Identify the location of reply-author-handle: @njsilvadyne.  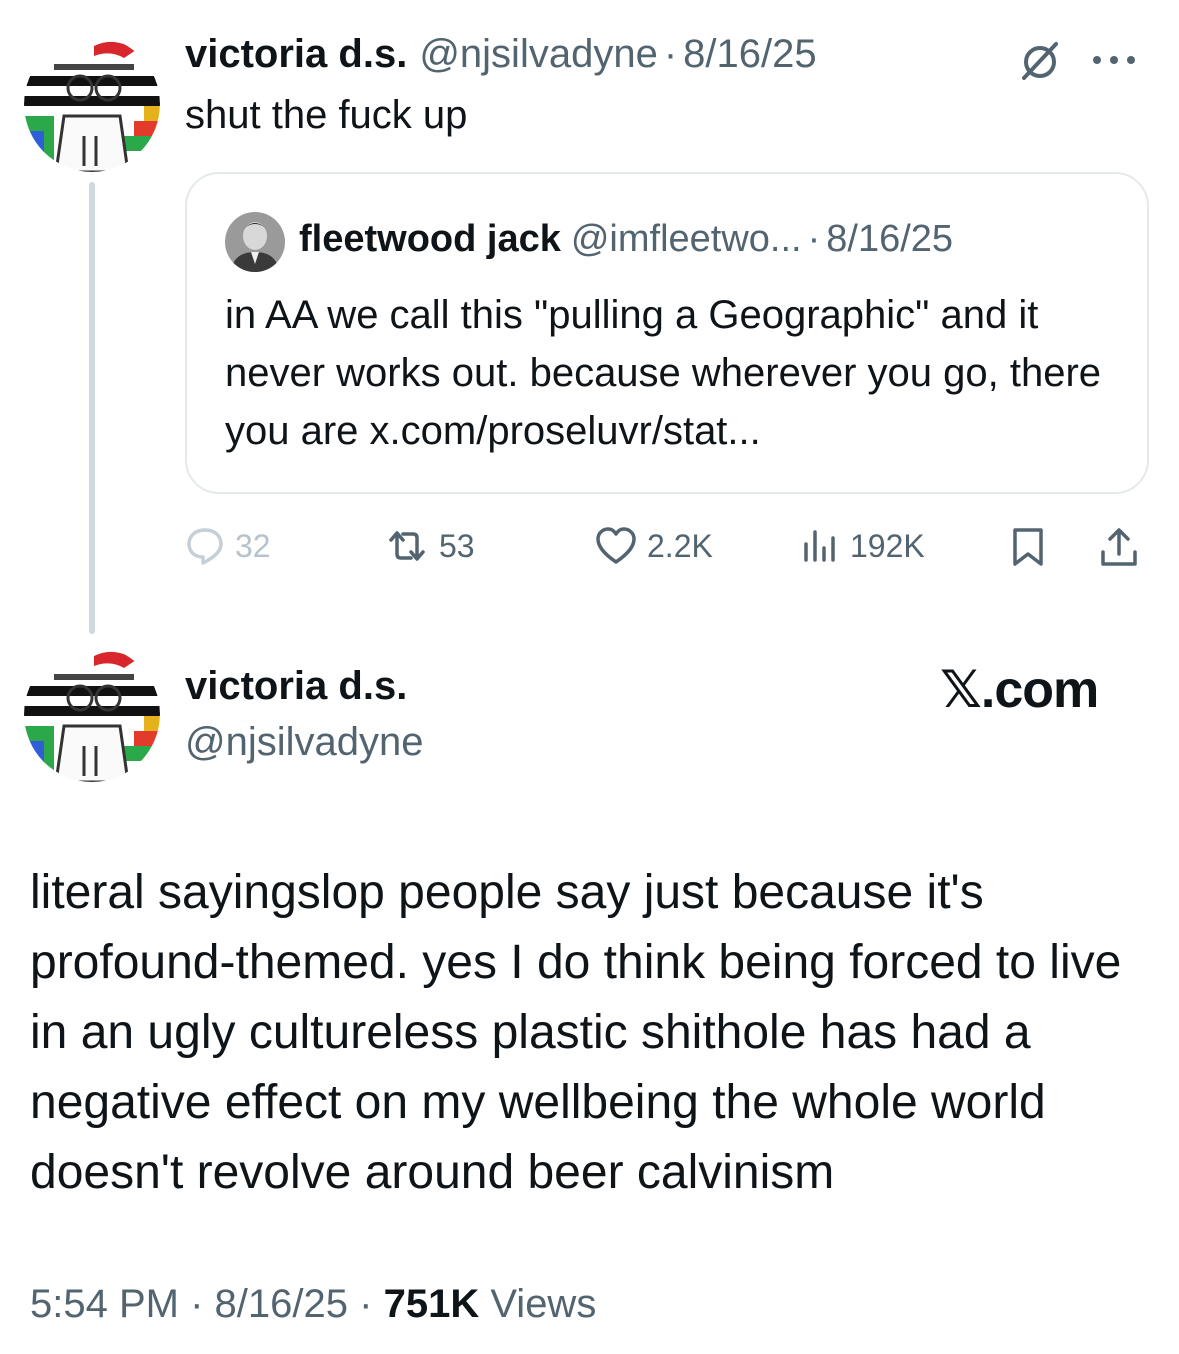
(538, 54).